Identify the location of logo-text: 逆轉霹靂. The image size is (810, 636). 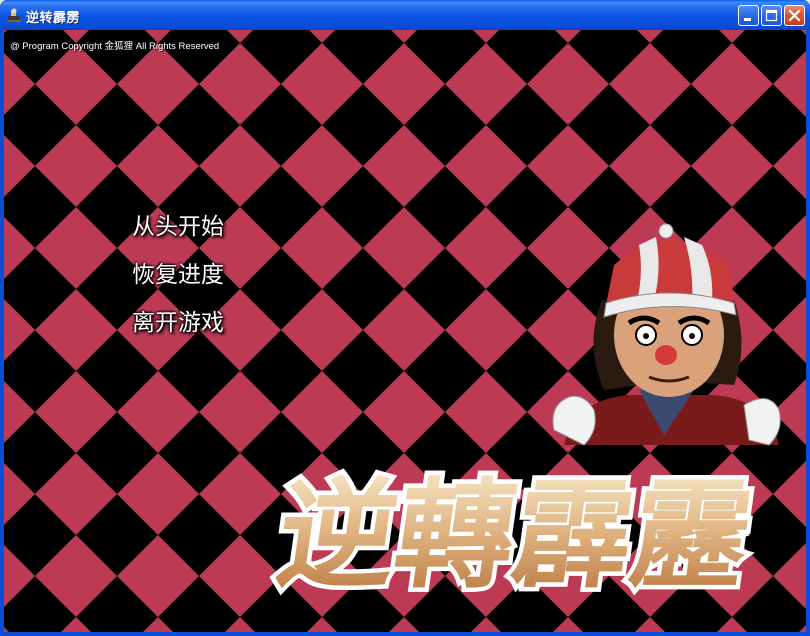
(514, 535).